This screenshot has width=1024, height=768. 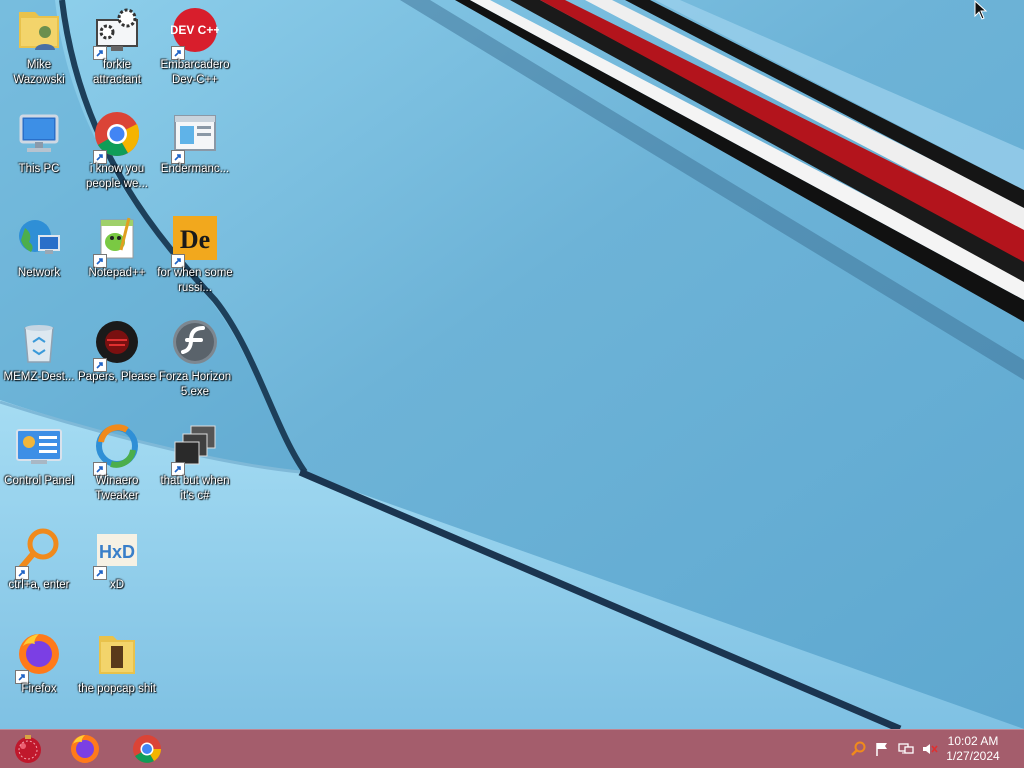 What do you see at coordinates (195, 239) in the screenshot?
I see `de-app-icon-text: De` at bounding box center [195, 239].